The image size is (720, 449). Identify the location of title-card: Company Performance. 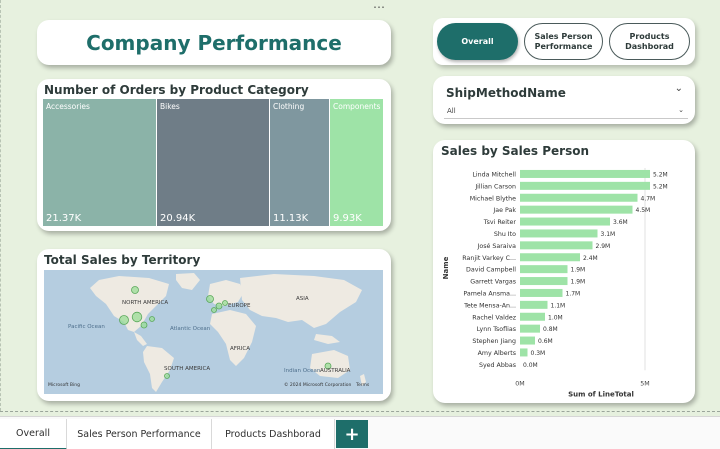
(214, 42).